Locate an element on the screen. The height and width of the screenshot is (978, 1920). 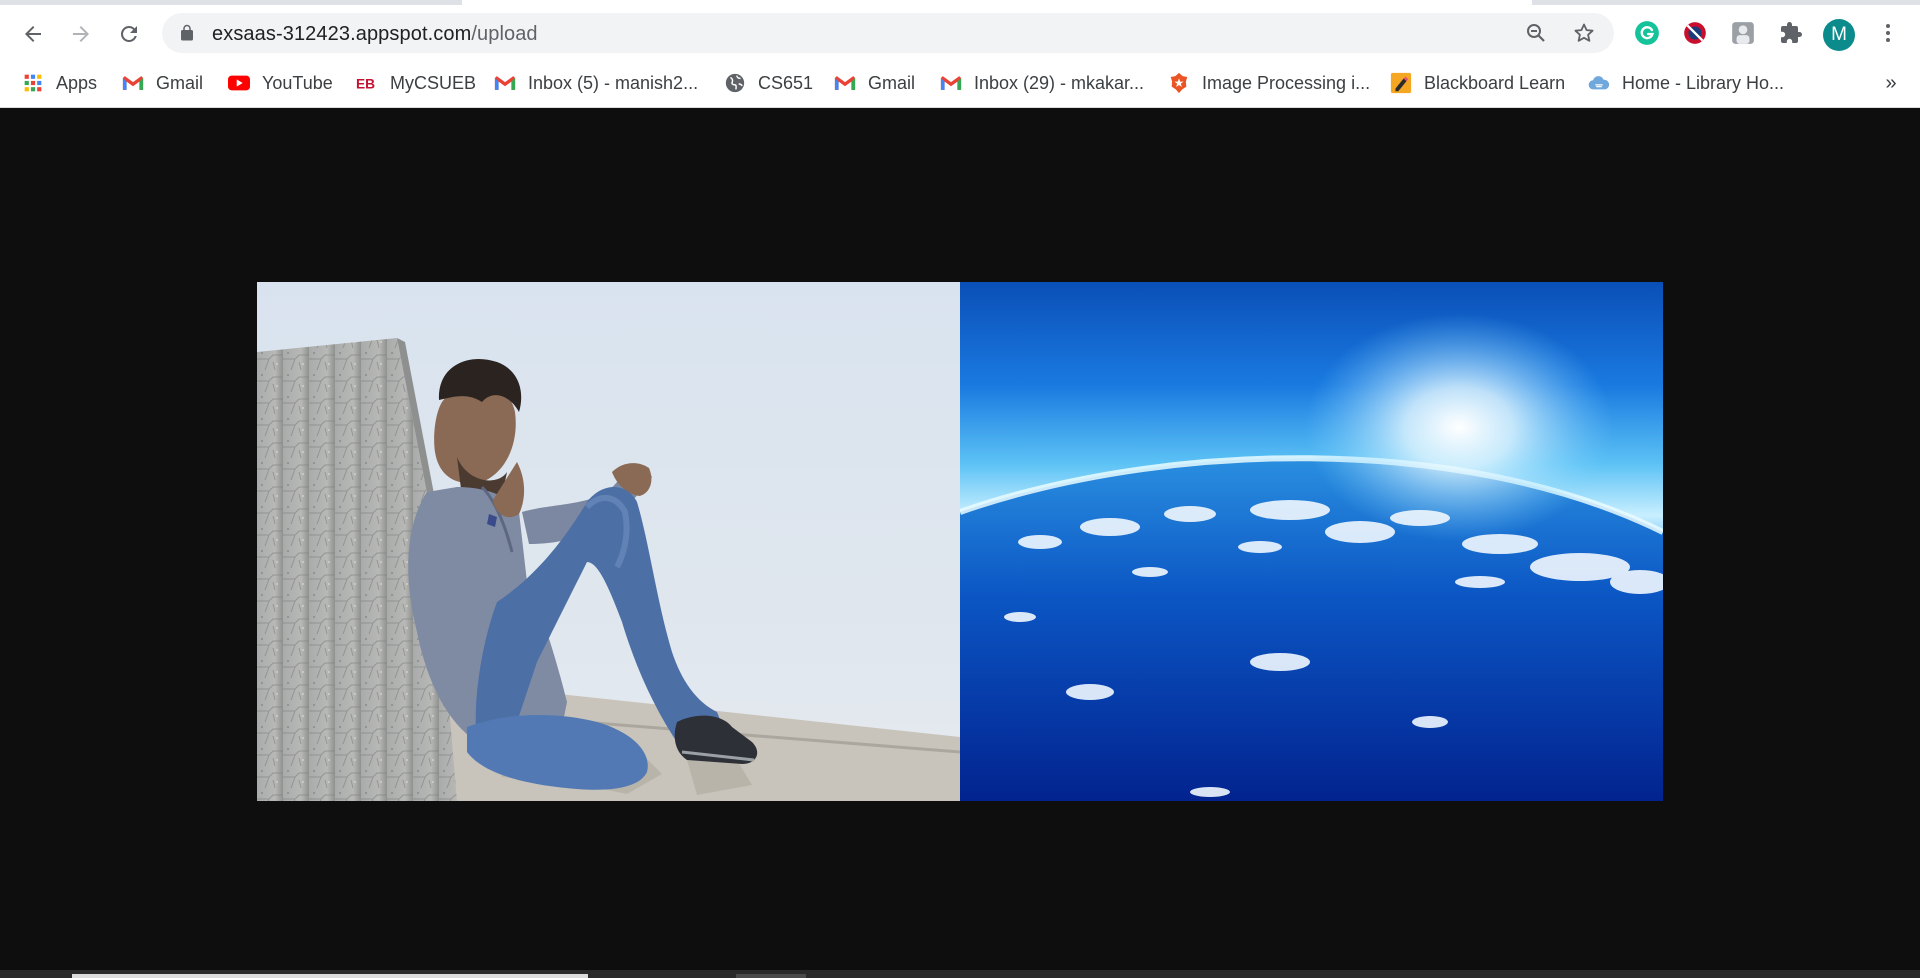
auth0-icon is located at coordinates (1179, 83).